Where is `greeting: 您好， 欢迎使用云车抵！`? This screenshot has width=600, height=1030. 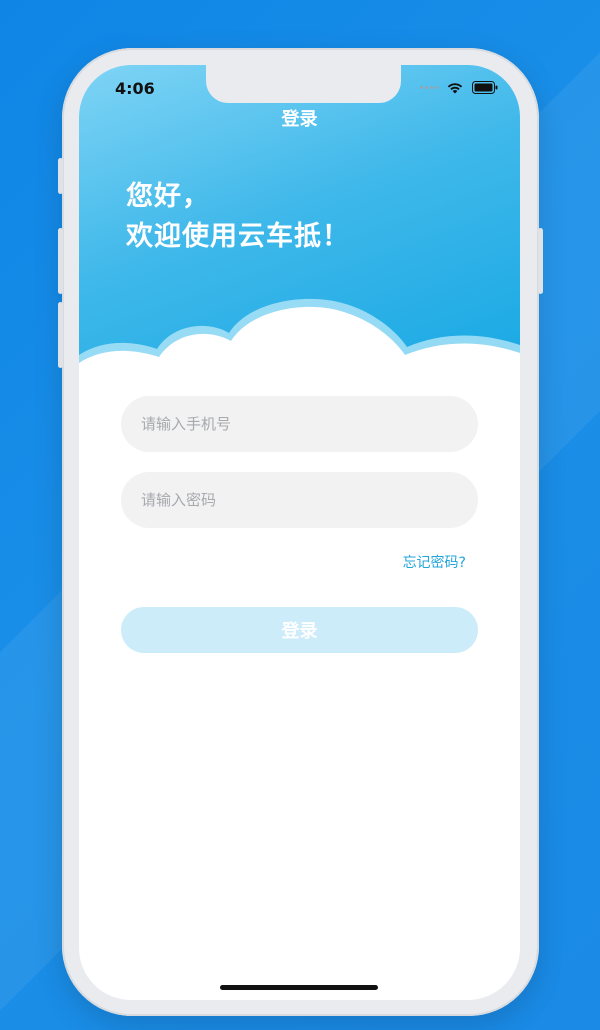
greeting: 您好， 欢迎使用云车抵！ is located at coordinates (238, 217).